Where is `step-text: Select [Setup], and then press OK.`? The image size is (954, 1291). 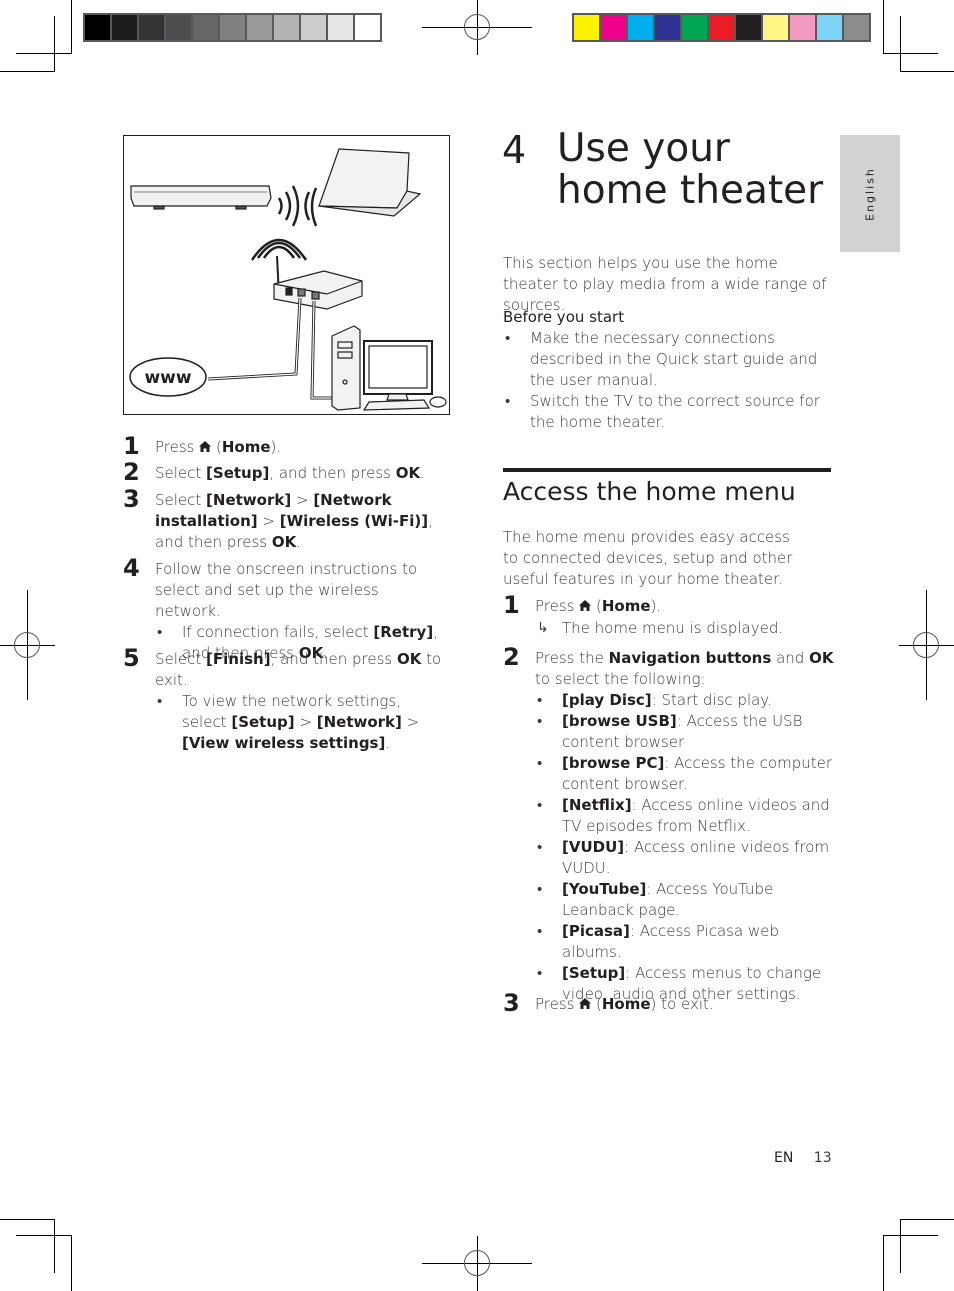
step-text: Select [Setup], and then press OK. is located at coordinates (299, 473).